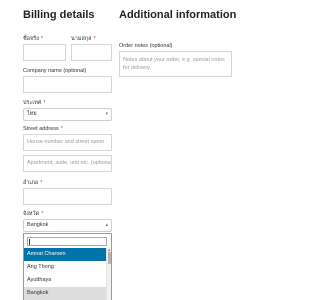 The image size is (320, 300). I want to click on chevron-up-icon: ▴, so click(106, 225).